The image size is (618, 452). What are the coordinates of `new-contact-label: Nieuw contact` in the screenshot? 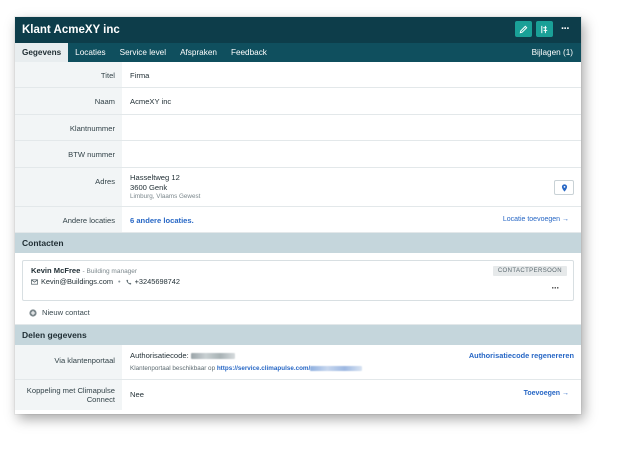 It's located at (66, 312).